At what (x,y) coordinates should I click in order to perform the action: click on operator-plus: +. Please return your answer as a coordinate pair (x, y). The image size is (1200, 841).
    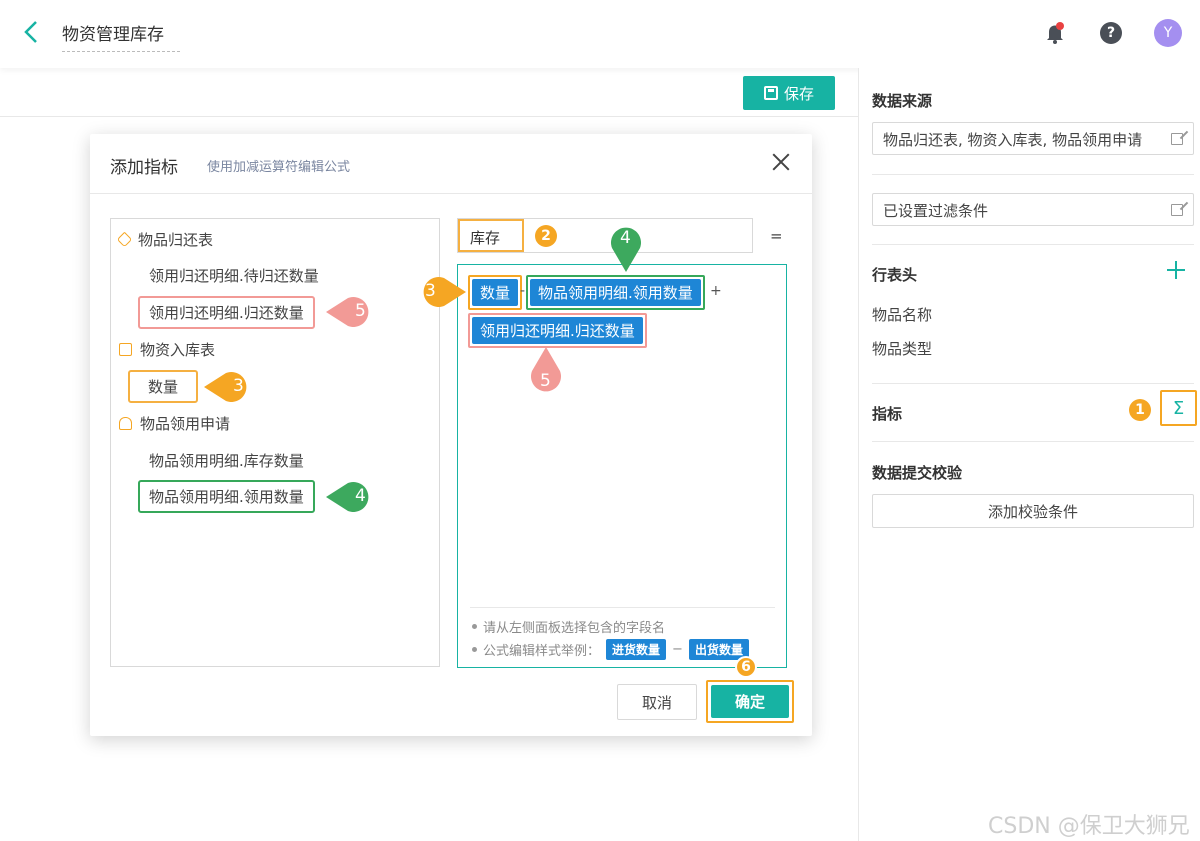
    Looking at the image, I should click on (716, 291).